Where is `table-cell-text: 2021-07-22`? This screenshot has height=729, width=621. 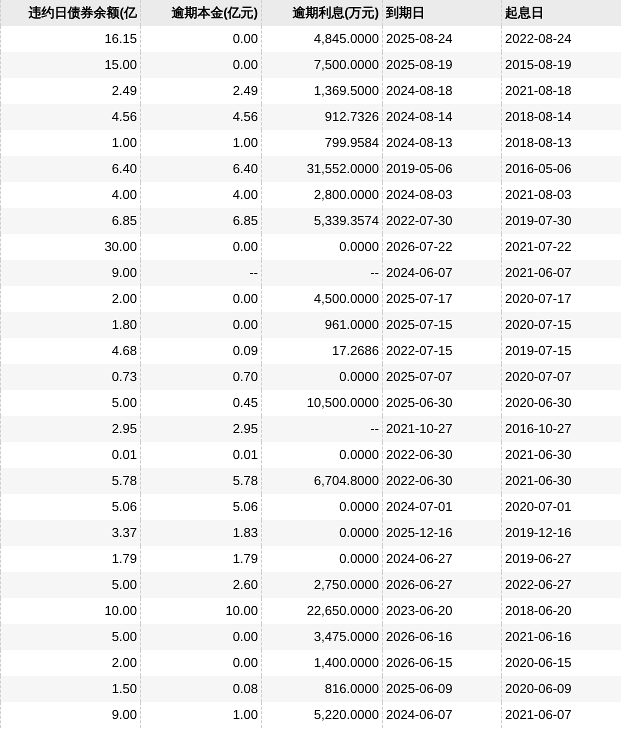 table-cell-text: 2021-07-22 is located at coordinates (538, 247).